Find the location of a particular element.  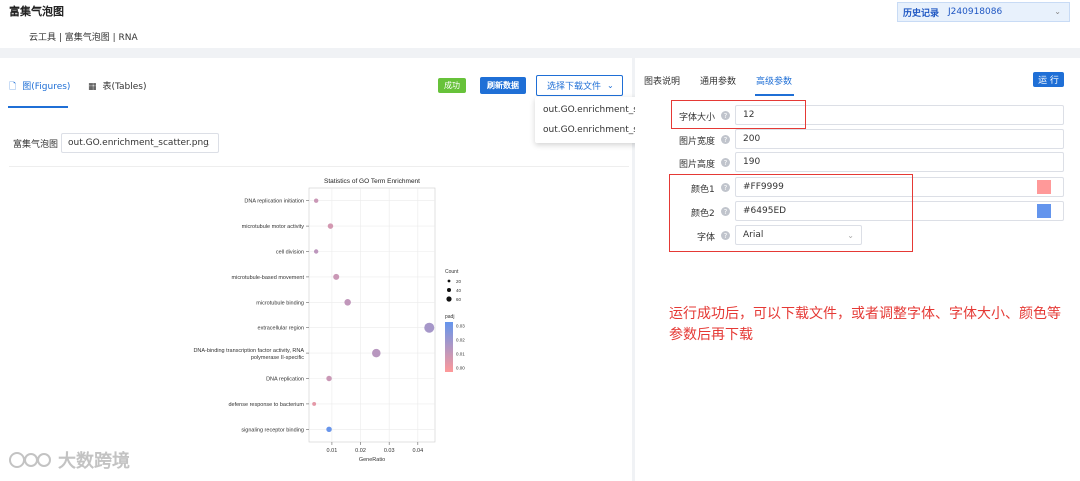

x-tick-label: 0.03 is located at coordinates (389, 451).